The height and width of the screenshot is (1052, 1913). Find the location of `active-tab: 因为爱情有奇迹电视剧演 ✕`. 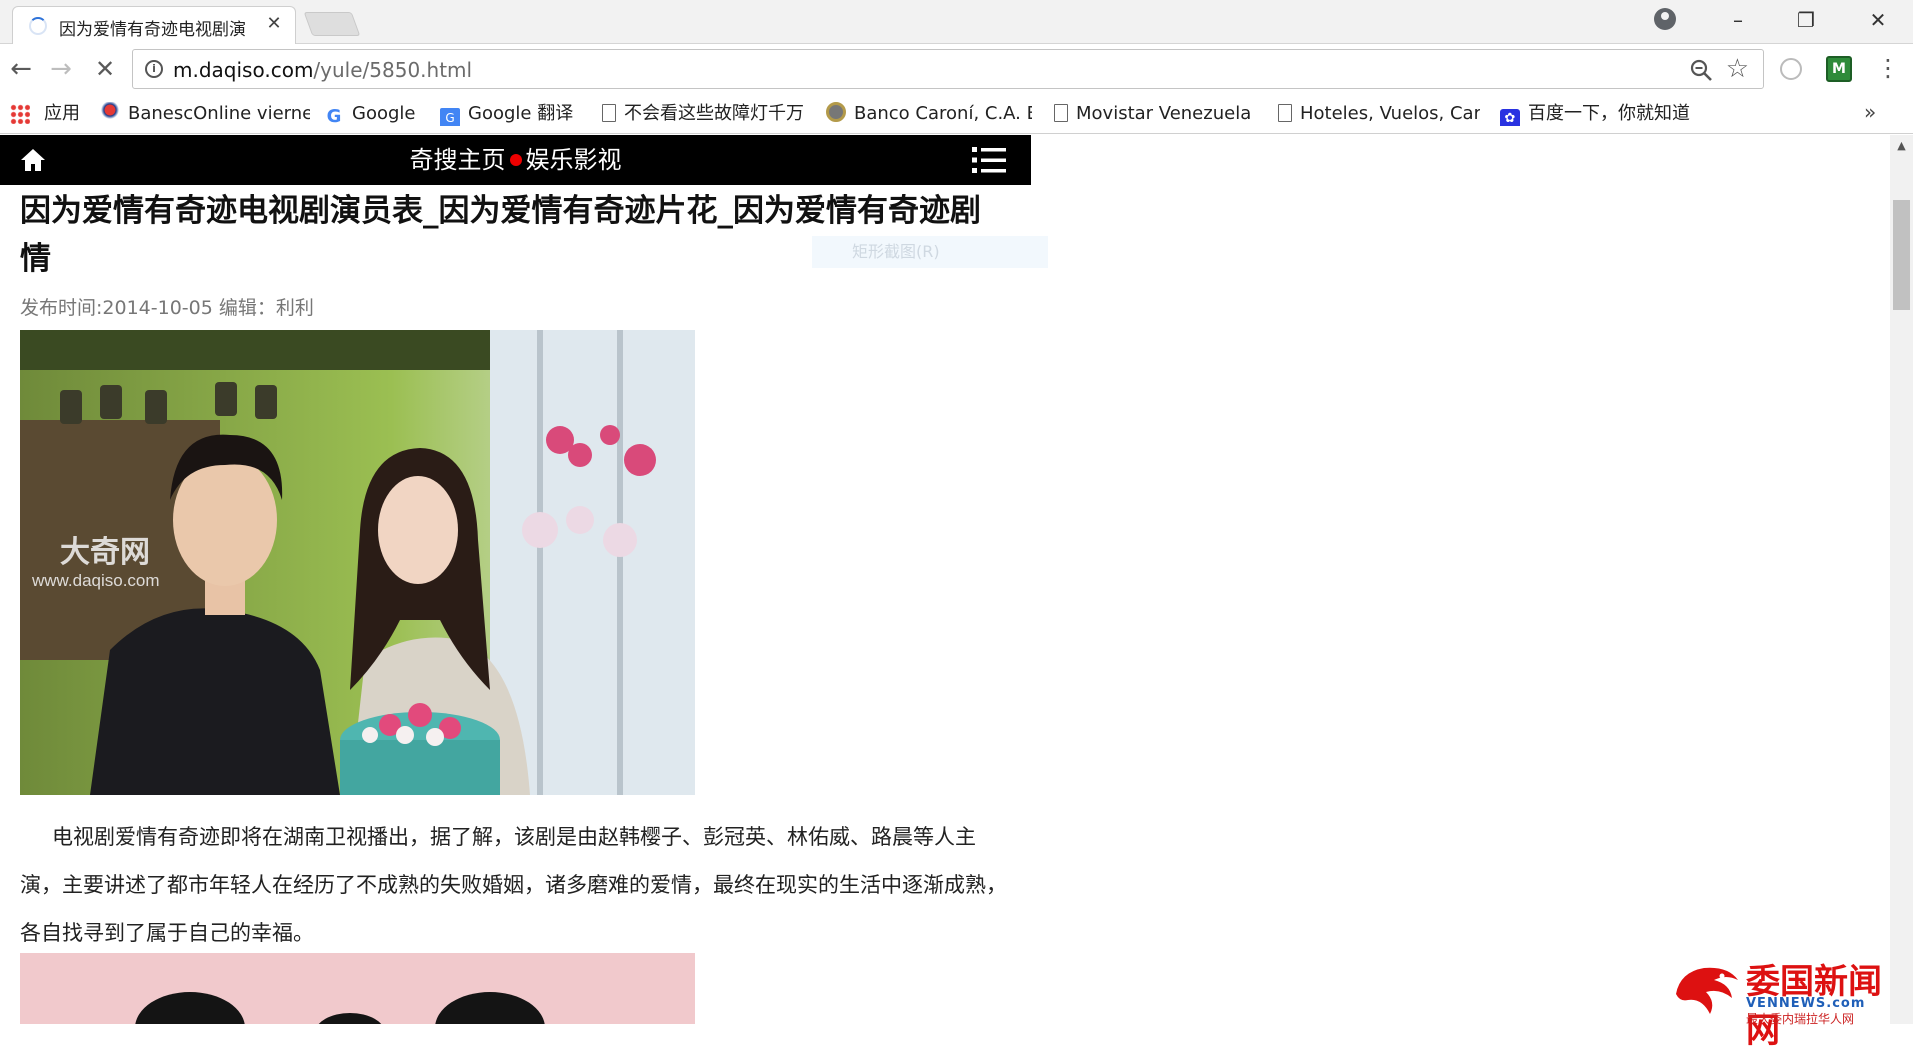

active-tab: 因为爱情有奇迹电视剧演 ✕ is located at coordinates (154, 25).